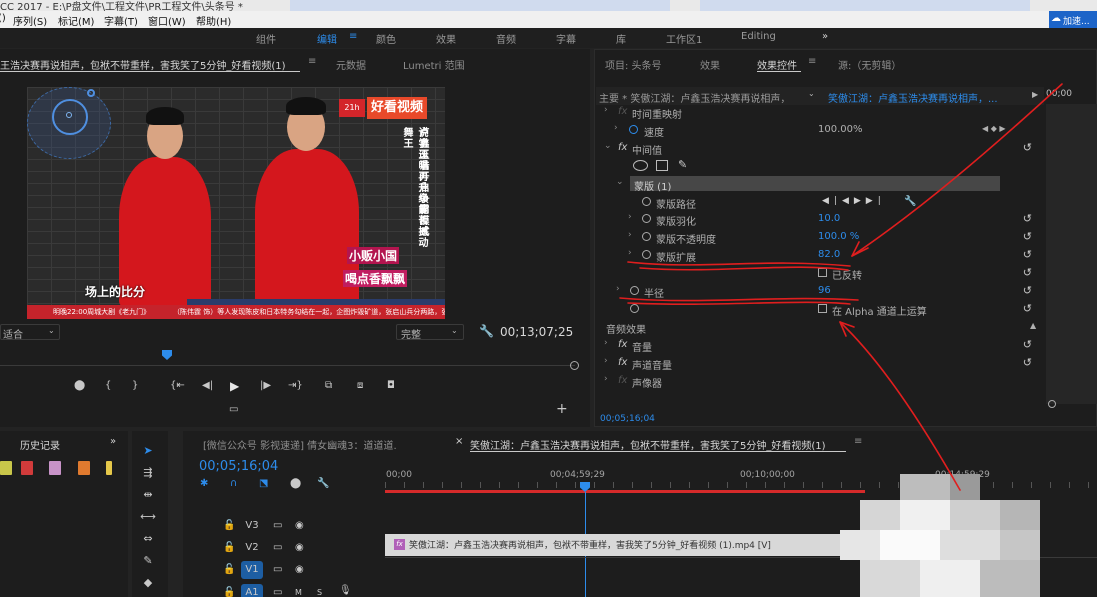 The height and width of the screenshot is (597, 1097). I want to click on step-forward-icon: |▶, so click(265, 386).